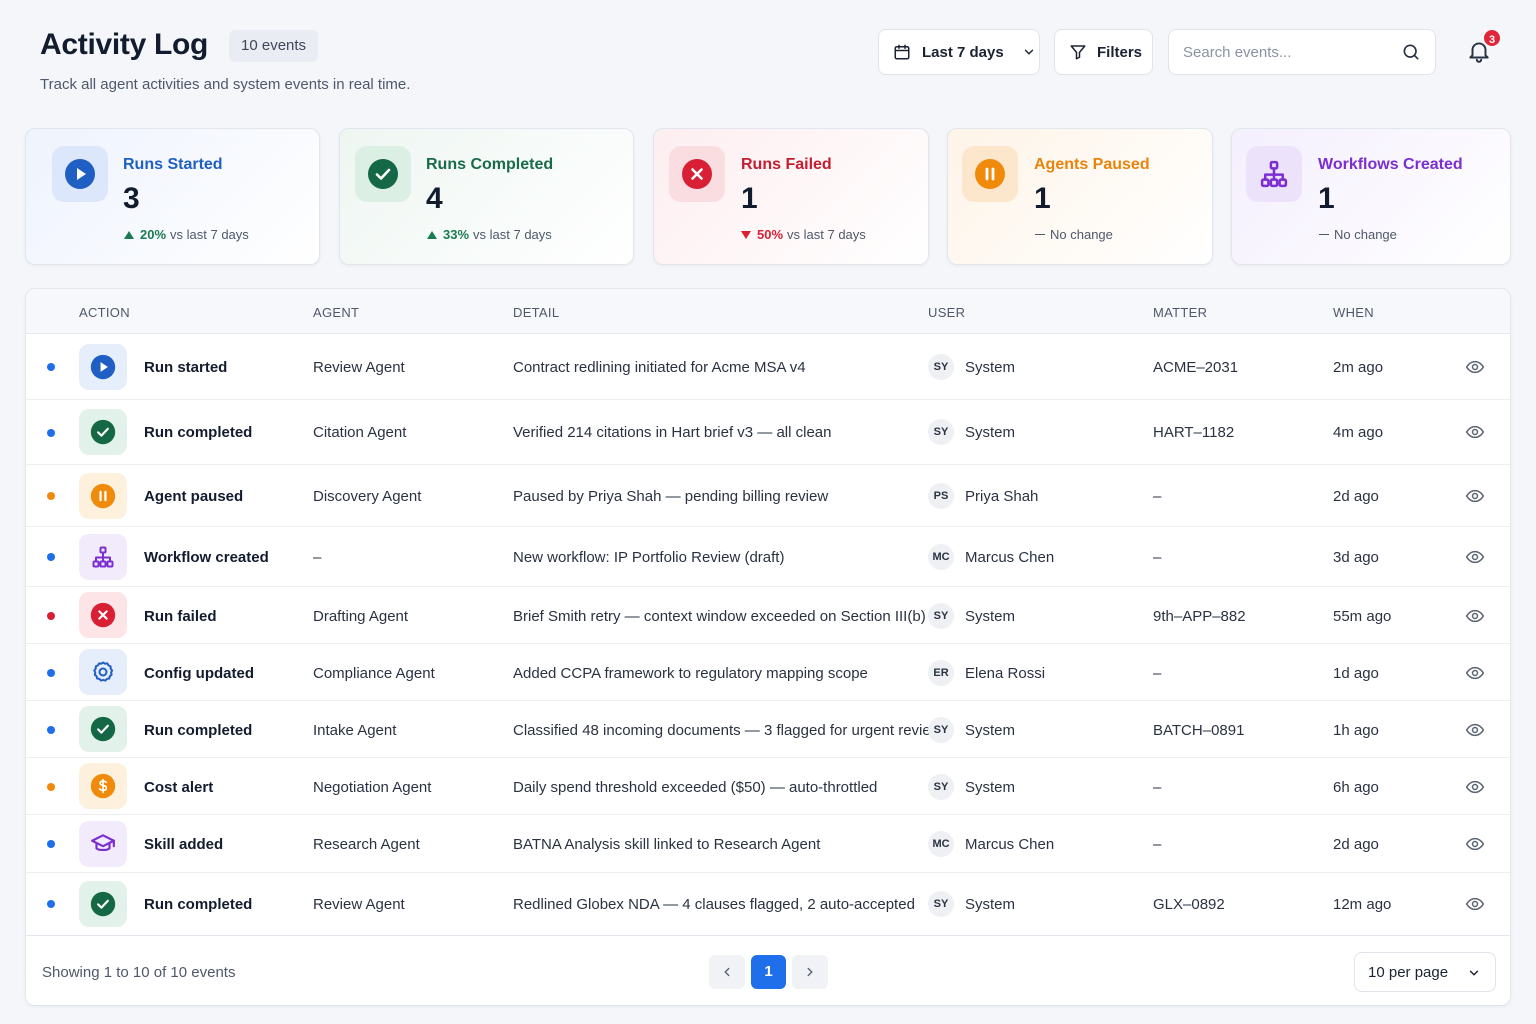 The height and width of the screenshot is (1024, 1536). Describe the element at coordinates (486, 196) in the screenshot. I see `stat-card-runs-completed: Runs Completed 4 33% vs last 7 days` at that location.